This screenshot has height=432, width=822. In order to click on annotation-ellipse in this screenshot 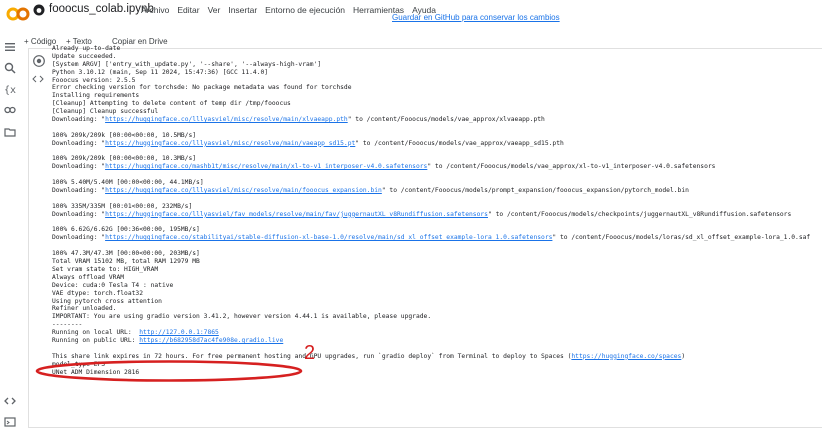, I will do `click(169, 371)`.